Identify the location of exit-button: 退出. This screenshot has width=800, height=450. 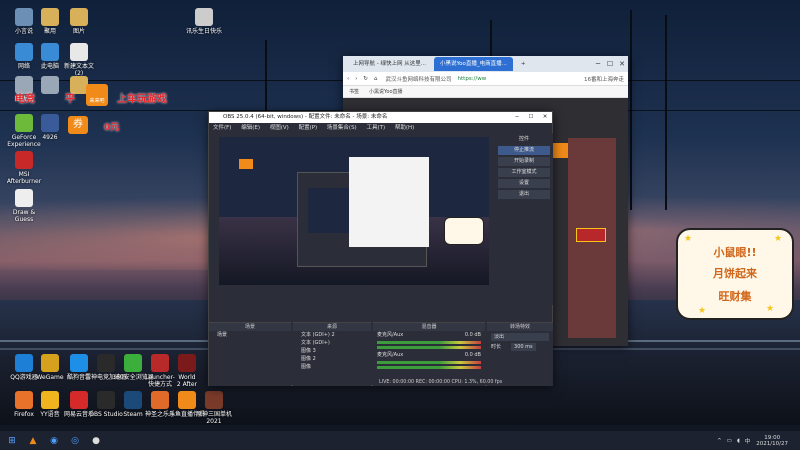
(524, 194).